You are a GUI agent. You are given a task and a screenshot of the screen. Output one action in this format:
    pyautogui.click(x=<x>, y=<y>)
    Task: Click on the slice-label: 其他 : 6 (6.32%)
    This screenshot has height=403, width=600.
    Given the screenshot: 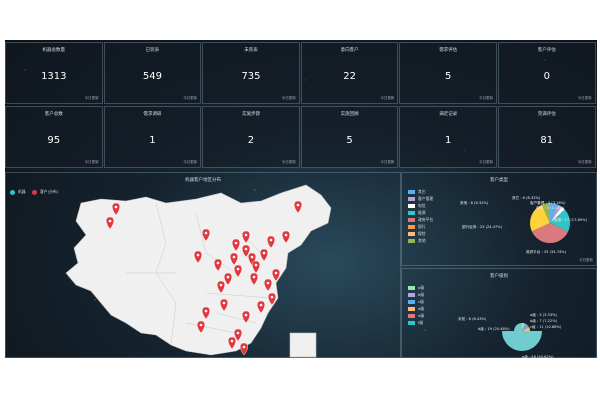 What is the action you would take?
    pyautogui.click(x=474, y=203)
    